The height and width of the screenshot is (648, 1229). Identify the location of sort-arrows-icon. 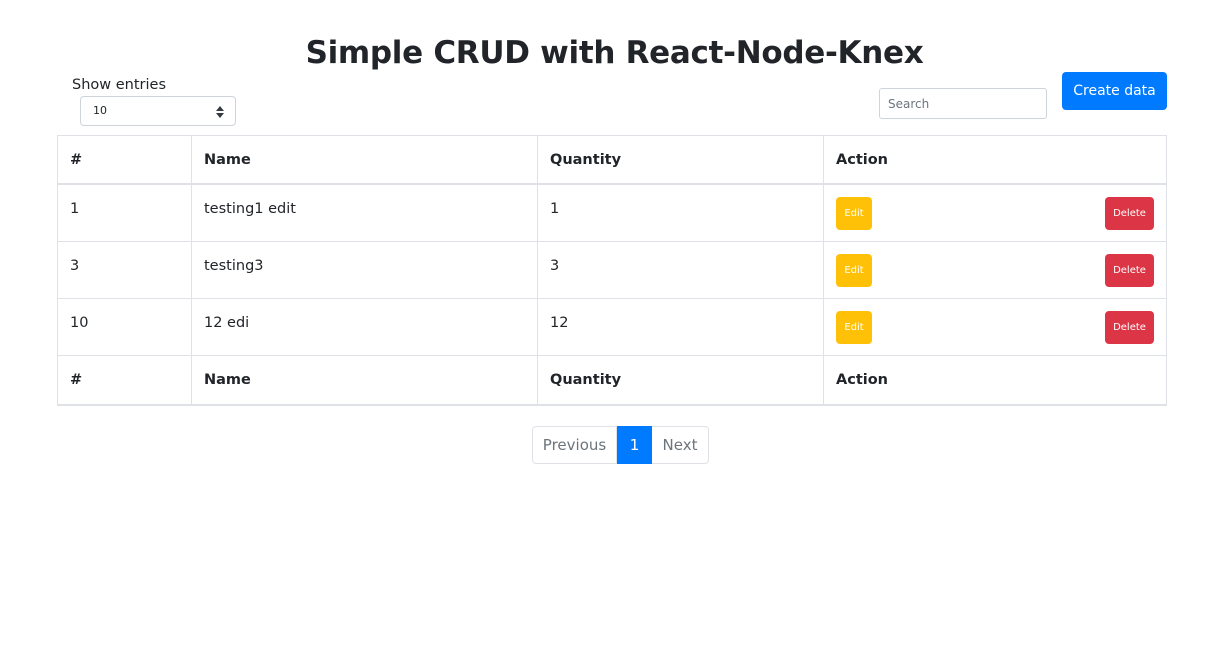
(220, 112).